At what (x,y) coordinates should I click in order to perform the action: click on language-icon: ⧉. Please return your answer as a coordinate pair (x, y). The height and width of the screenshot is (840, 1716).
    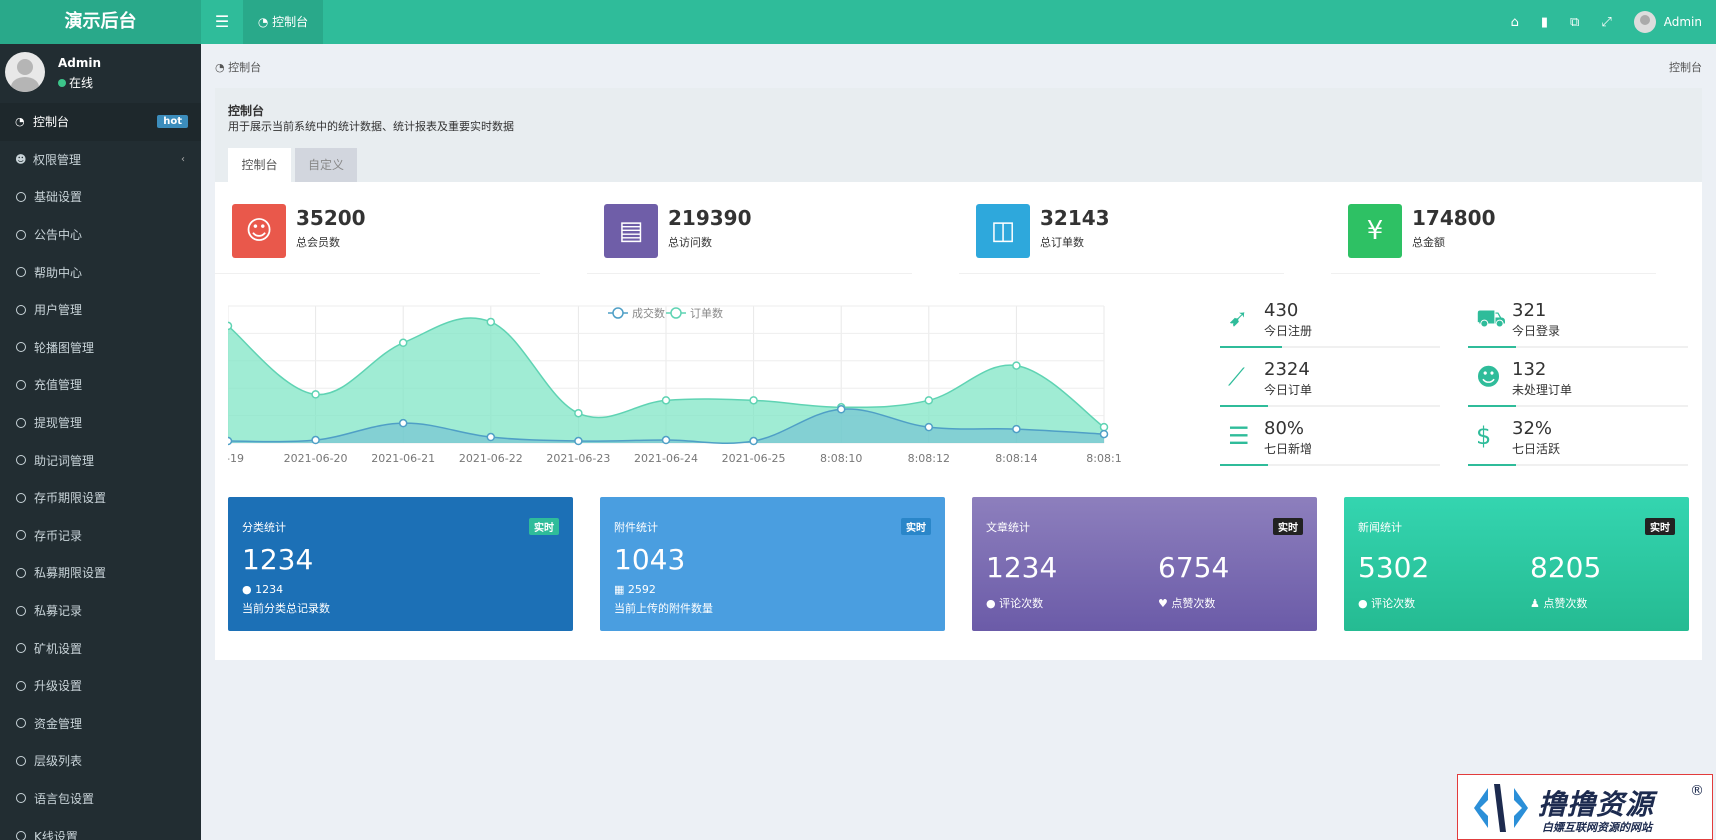
    Looking at the image, I should click on (1574, 22).